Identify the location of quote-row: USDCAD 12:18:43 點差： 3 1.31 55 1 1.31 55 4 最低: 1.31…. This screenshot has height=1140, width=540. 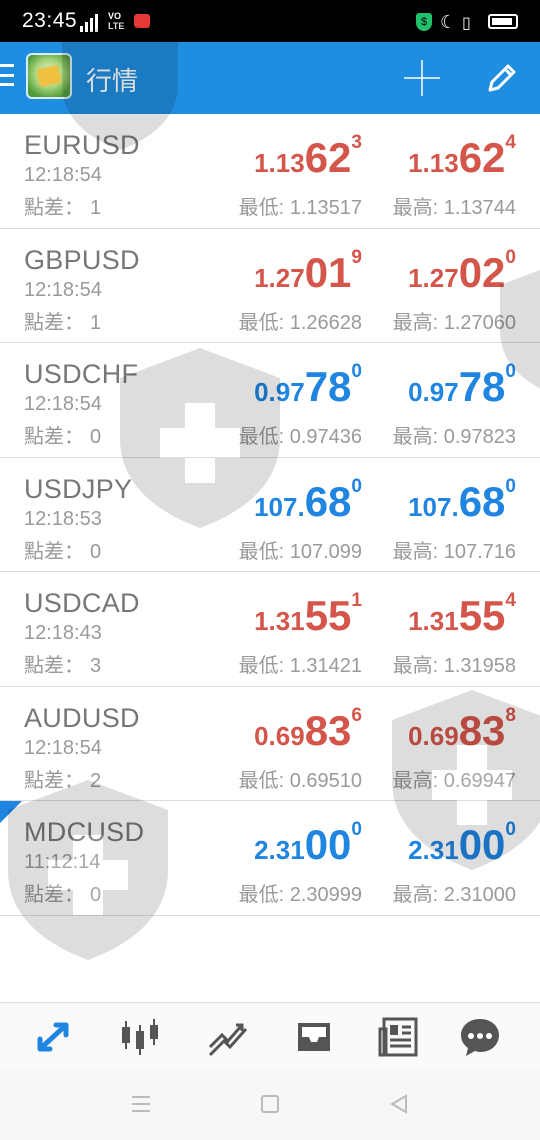
(270, 629).